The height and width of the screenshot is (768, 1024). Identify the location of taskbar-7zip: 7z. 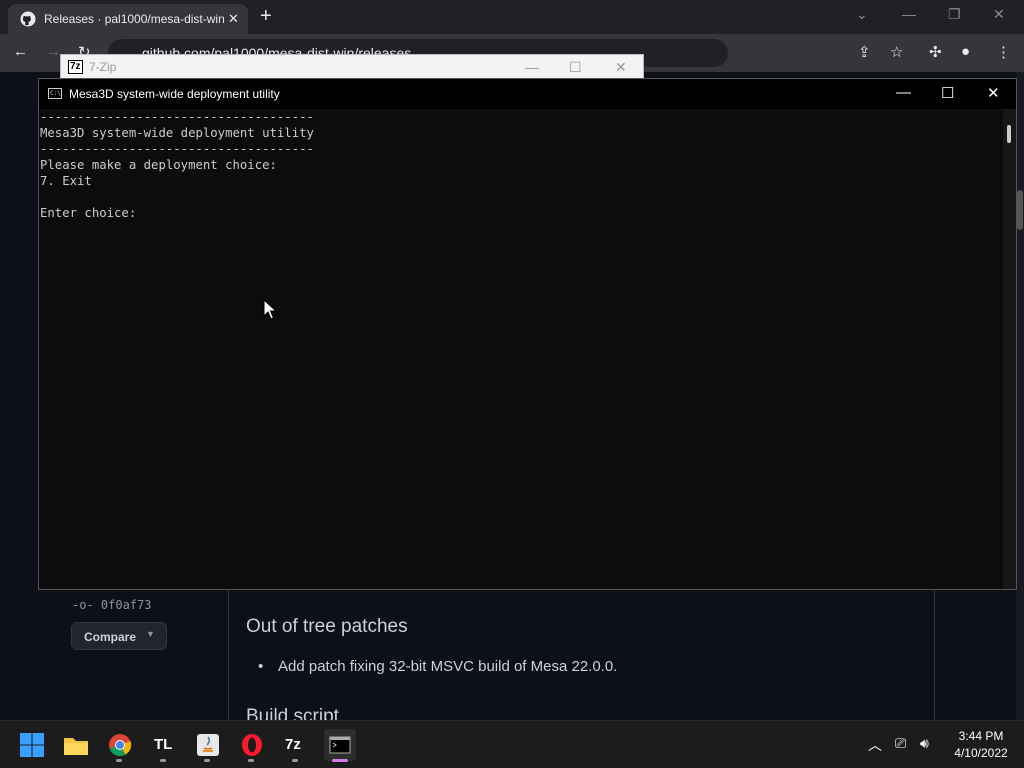
(296, 745).